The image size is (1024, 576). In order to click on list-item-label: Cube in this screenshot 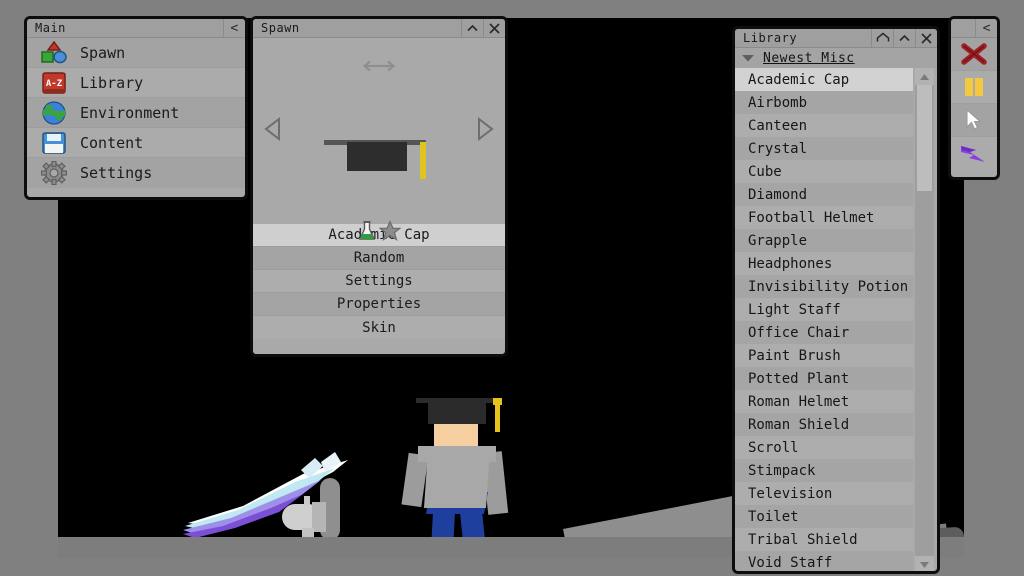, I will do `click(765, 171)`.